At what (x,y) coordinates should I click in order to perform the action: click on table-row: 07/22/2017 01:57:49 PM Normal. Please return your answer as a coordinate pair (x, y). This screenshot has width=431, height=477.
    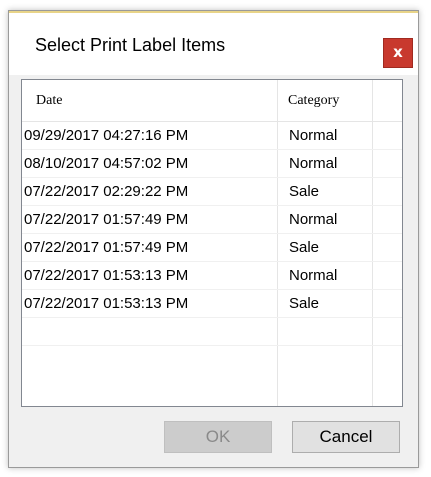
    Looking at the image, I should click on (212, 220).